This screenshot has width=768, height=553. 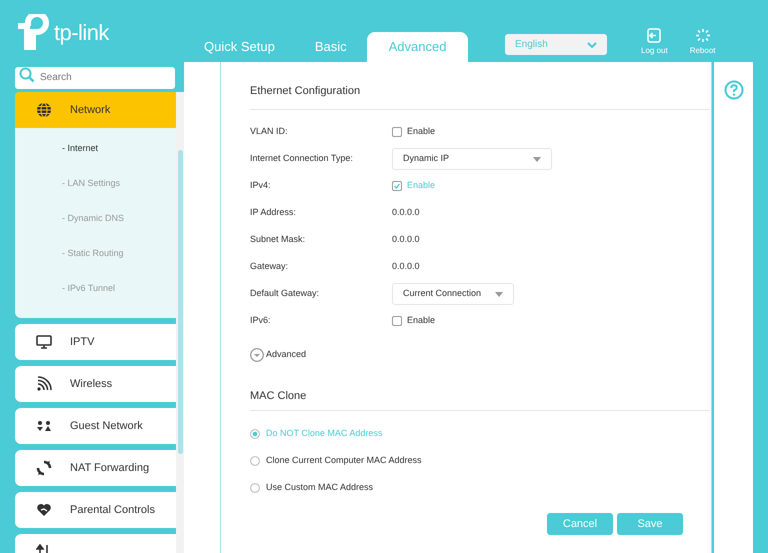 I want to click on sidebar-item: NAT Forwarding, so click(x=95, y=468).